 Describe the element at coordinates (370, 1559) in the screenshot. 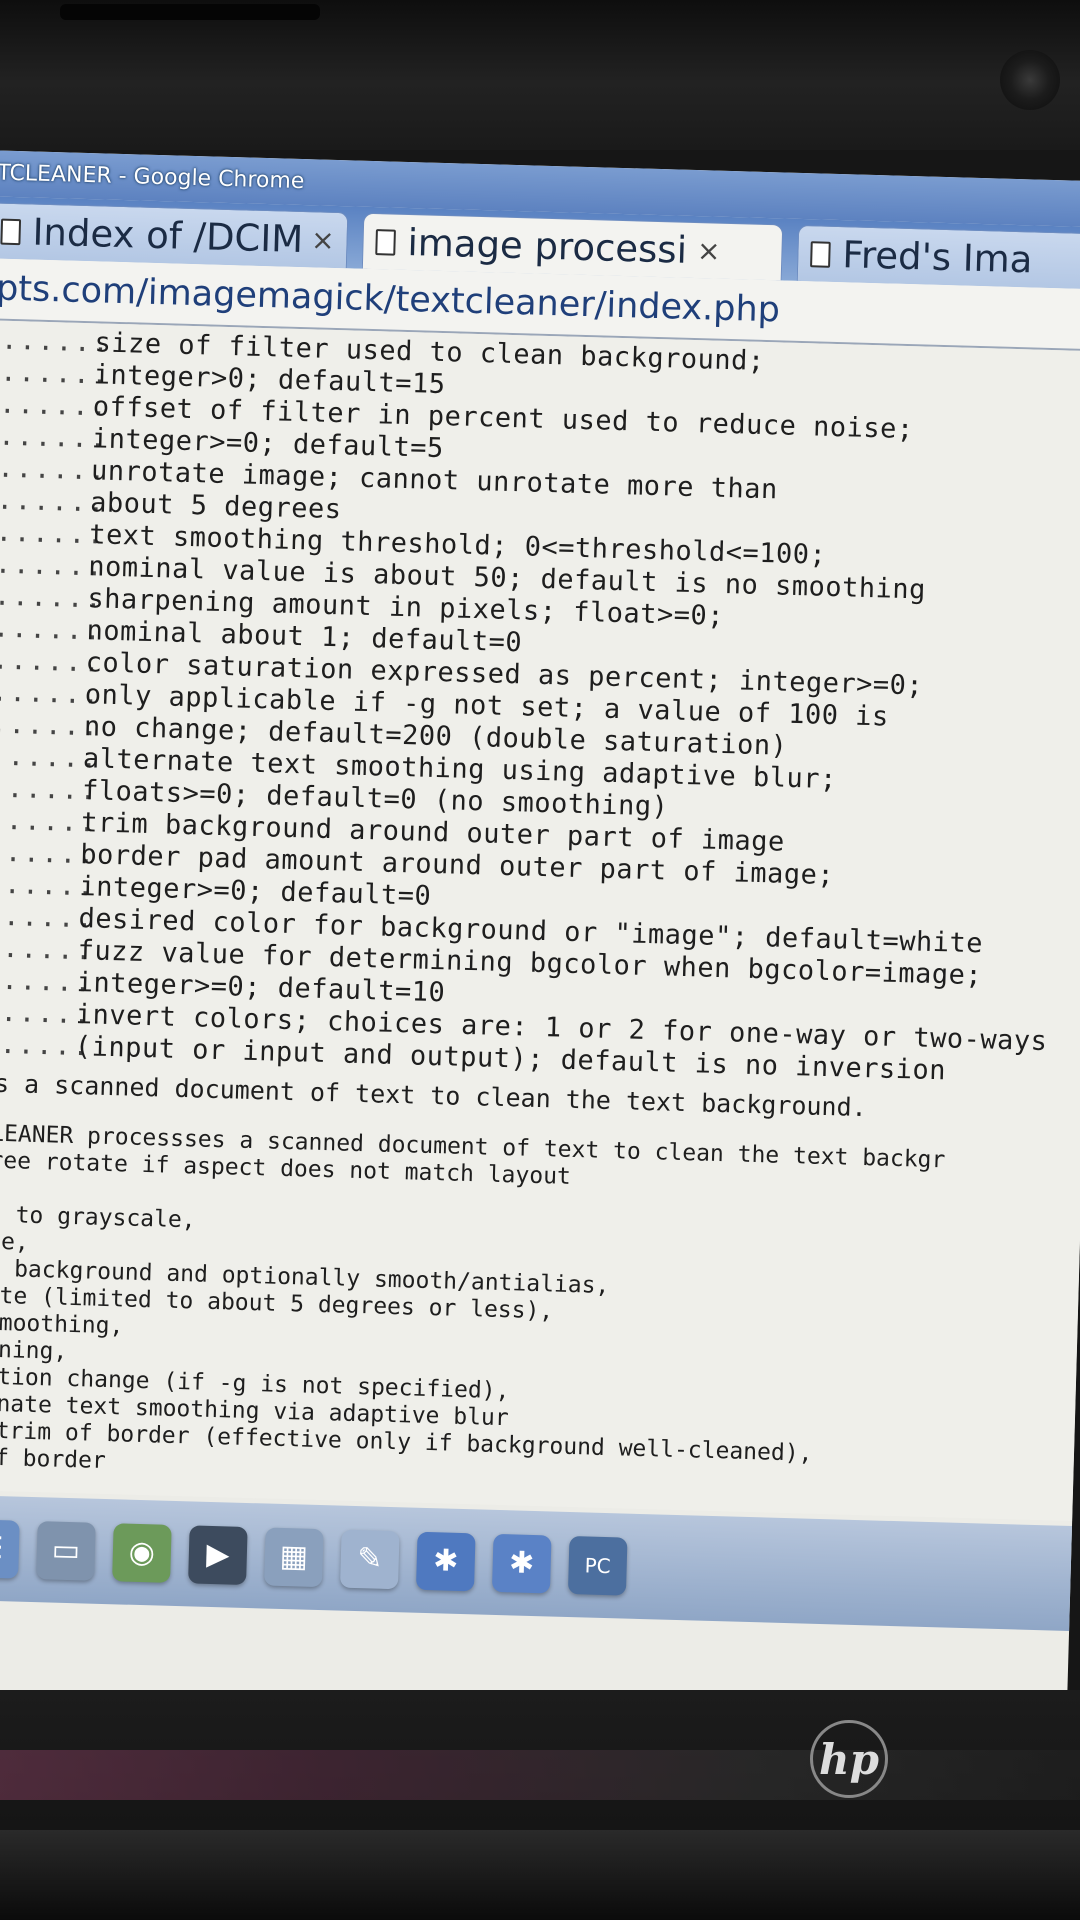

I see `pen-icon: ✎` at that location.